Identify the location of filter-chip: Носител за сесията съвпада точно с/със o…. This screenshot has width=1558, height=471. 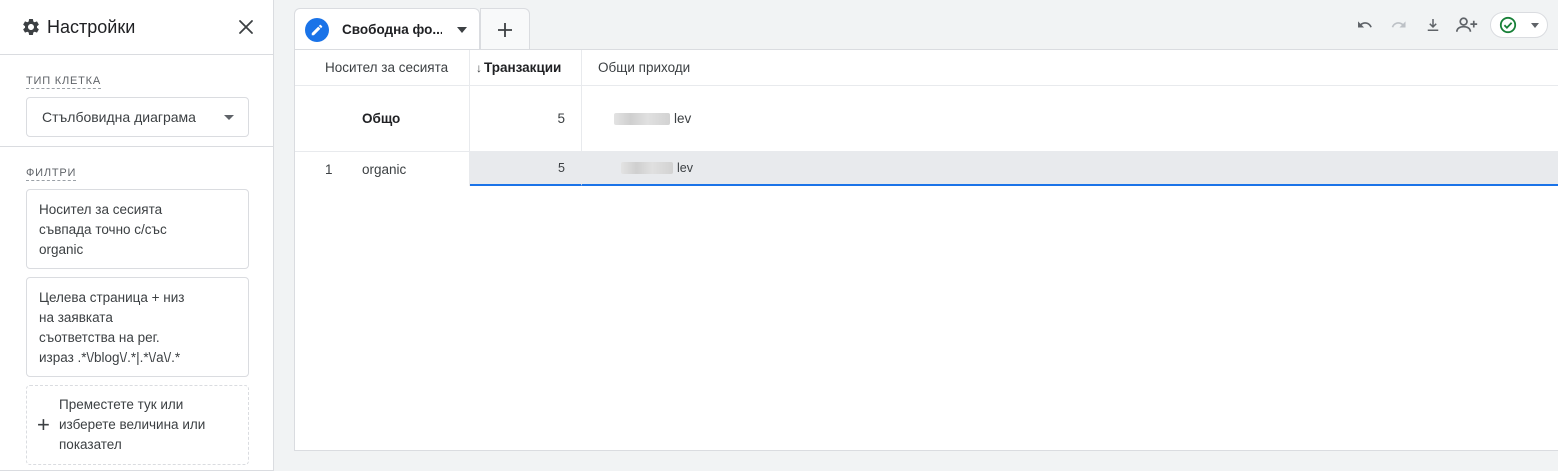
(137, 229).